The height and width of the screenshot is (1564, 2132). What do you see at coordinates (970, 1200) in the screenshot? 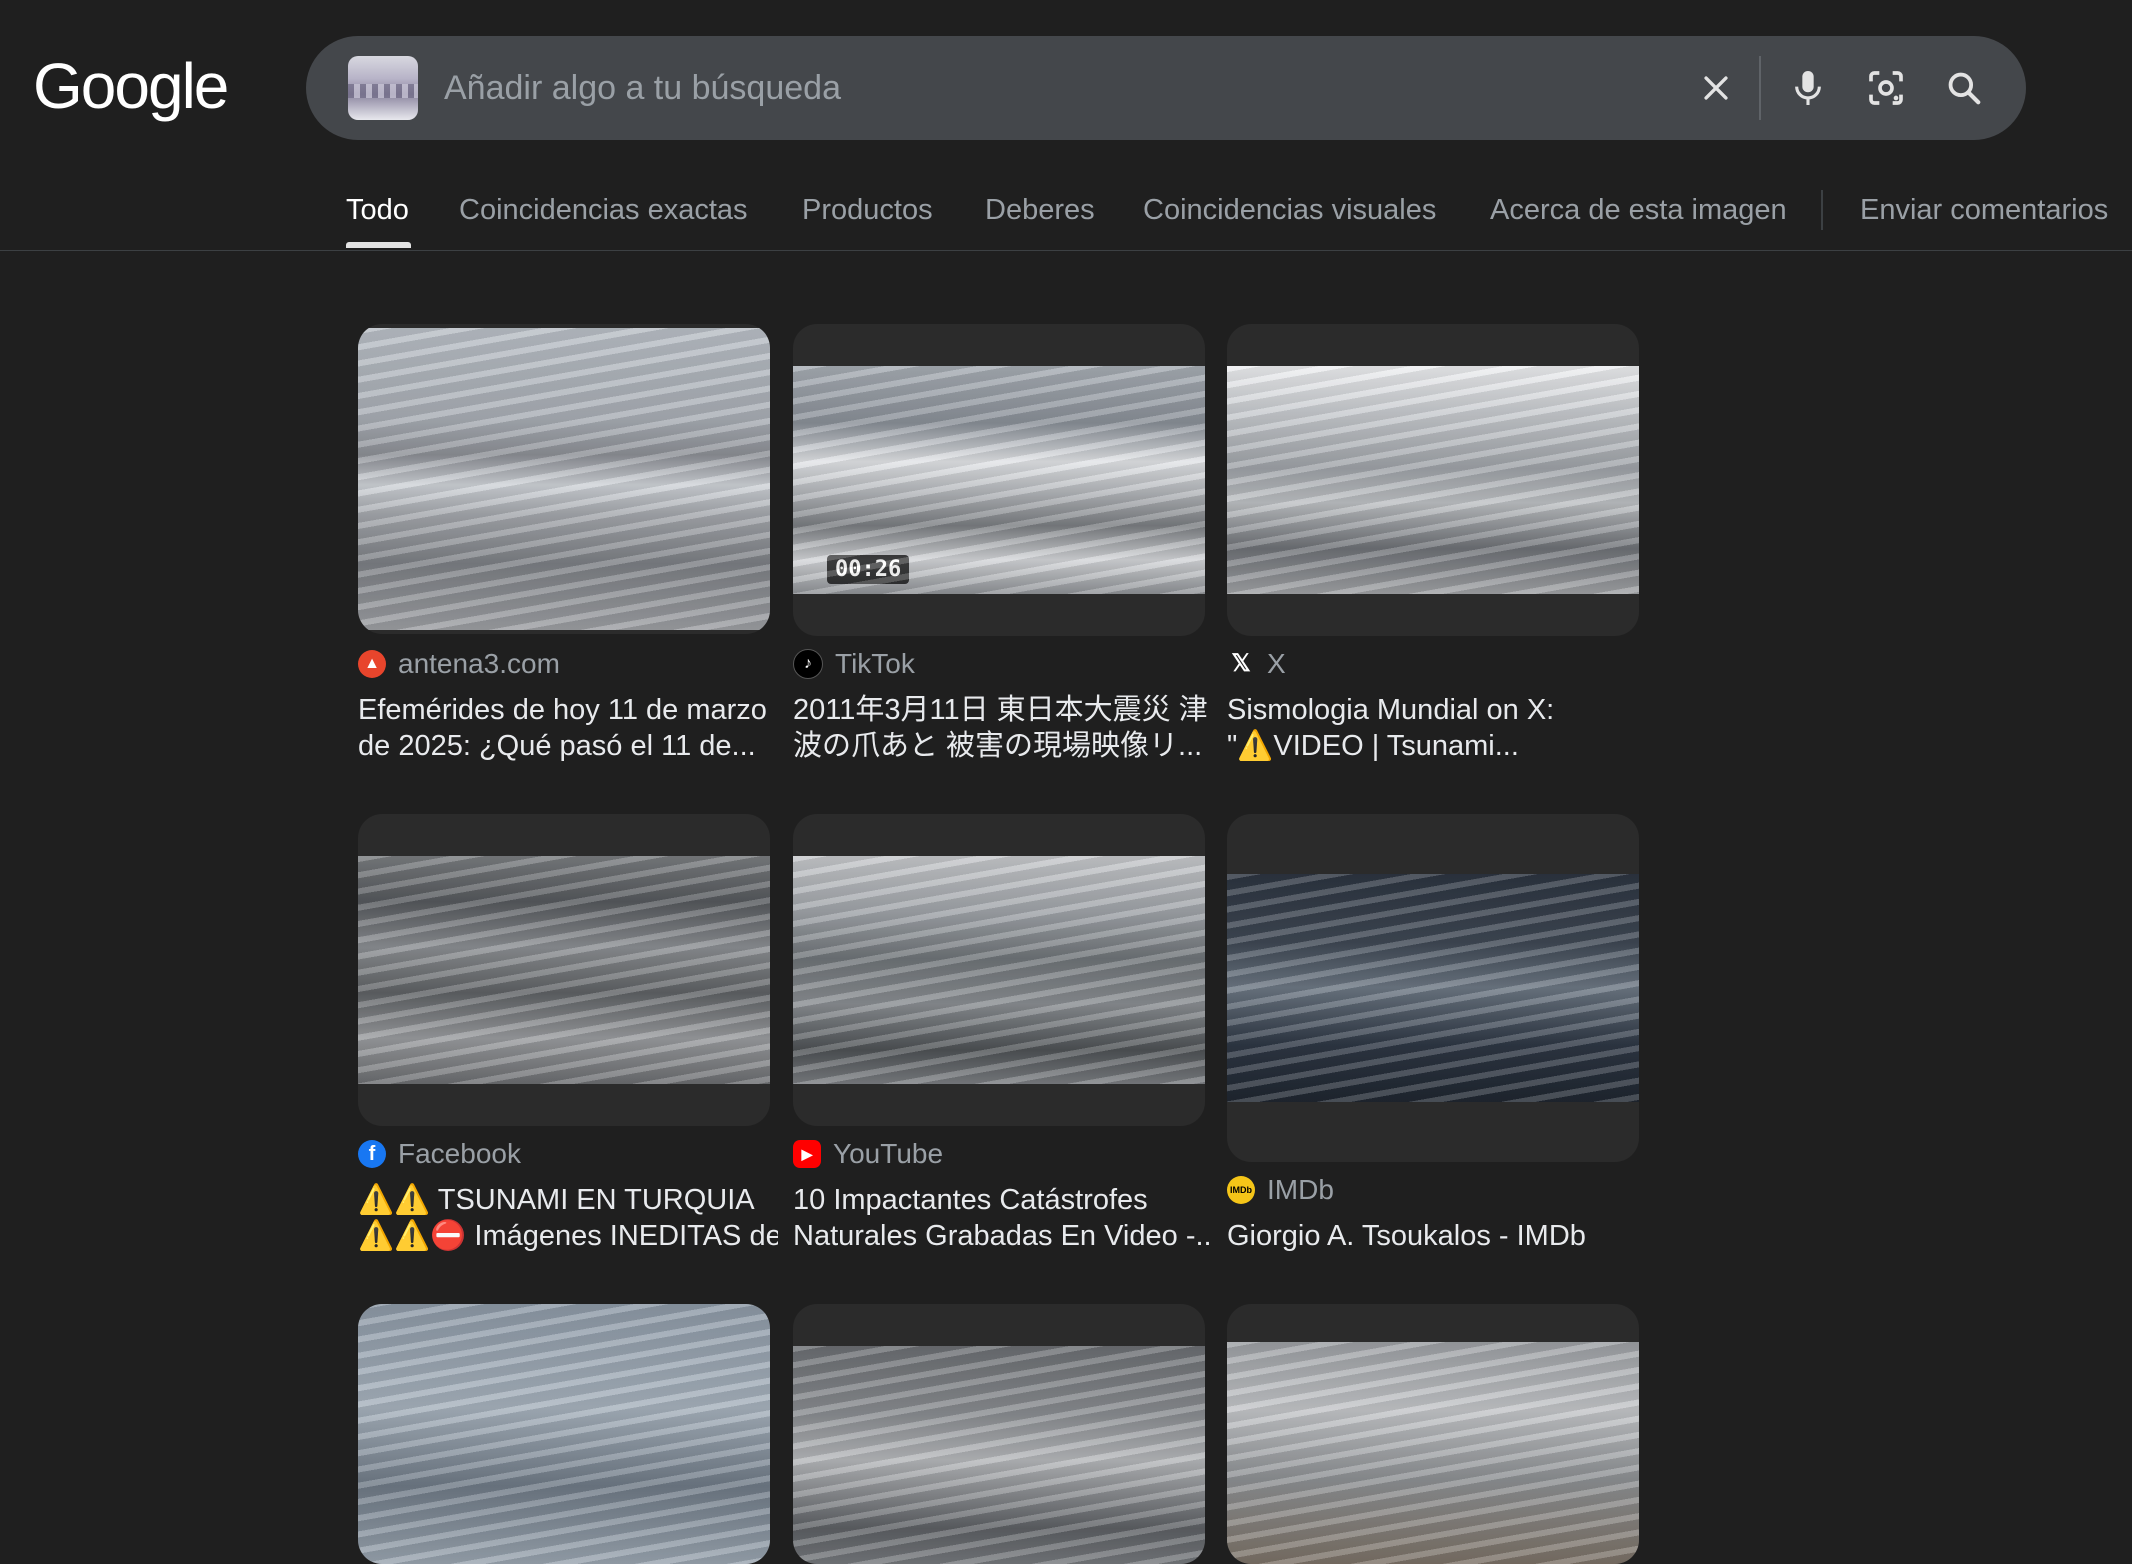
I see `result-title-line: 10 Impactantes Catástrofes` at bounding box center [970, 1200].